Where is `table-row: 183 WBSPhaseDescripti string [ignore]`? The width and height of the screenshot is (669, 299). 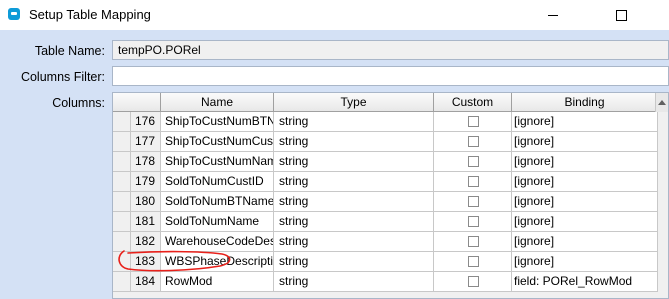 table-row: 183 WBSPhaseDescripti string [ignore] is located at coordinates (385, 262).